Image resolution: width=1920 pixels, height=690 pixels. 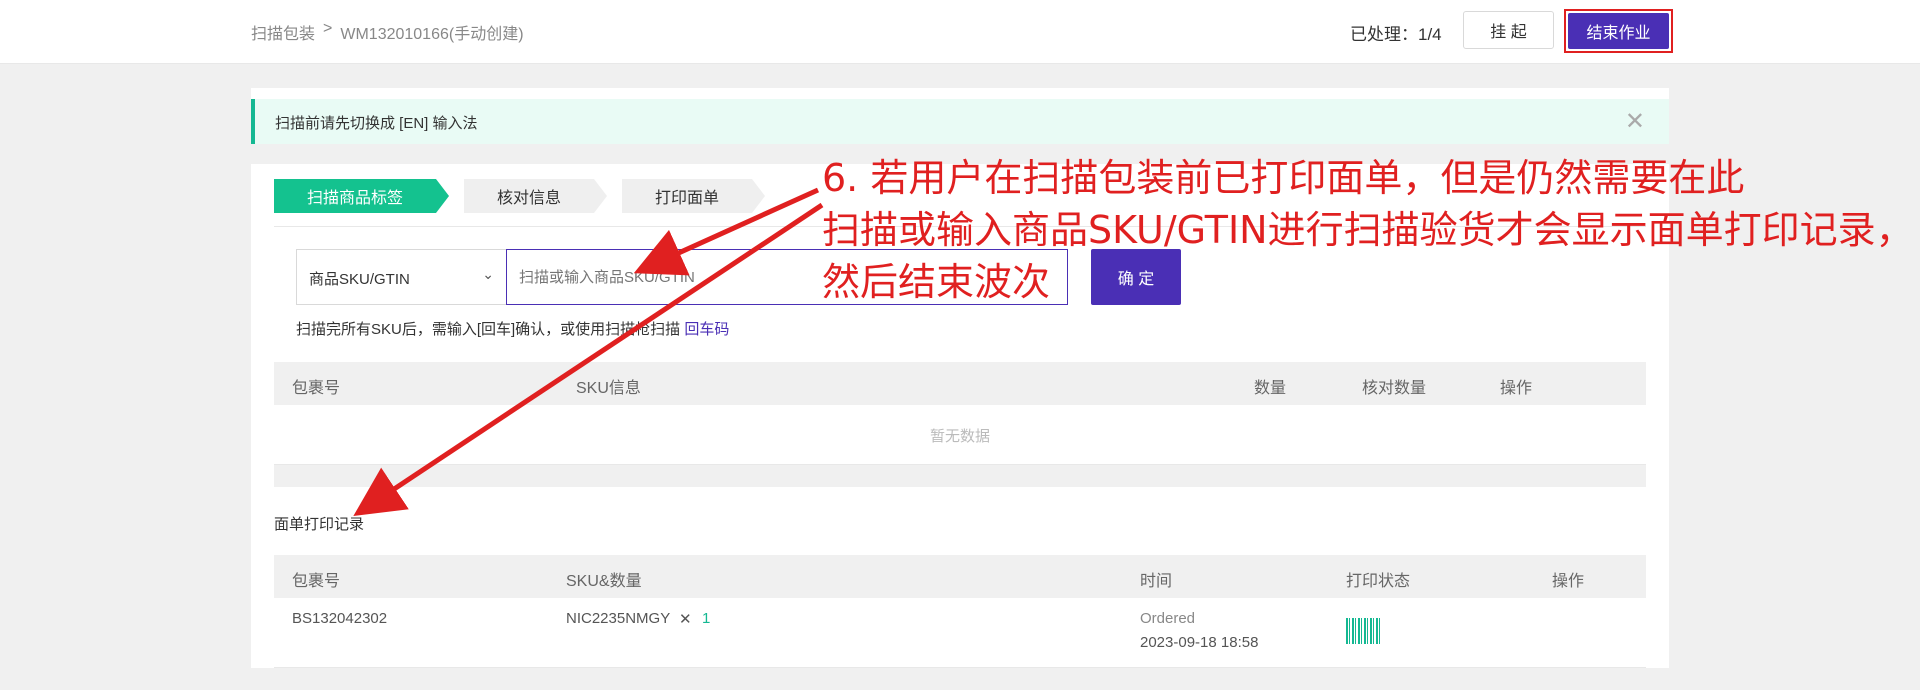 I want to click on annotation-arrows, so click(x=588, y=352).